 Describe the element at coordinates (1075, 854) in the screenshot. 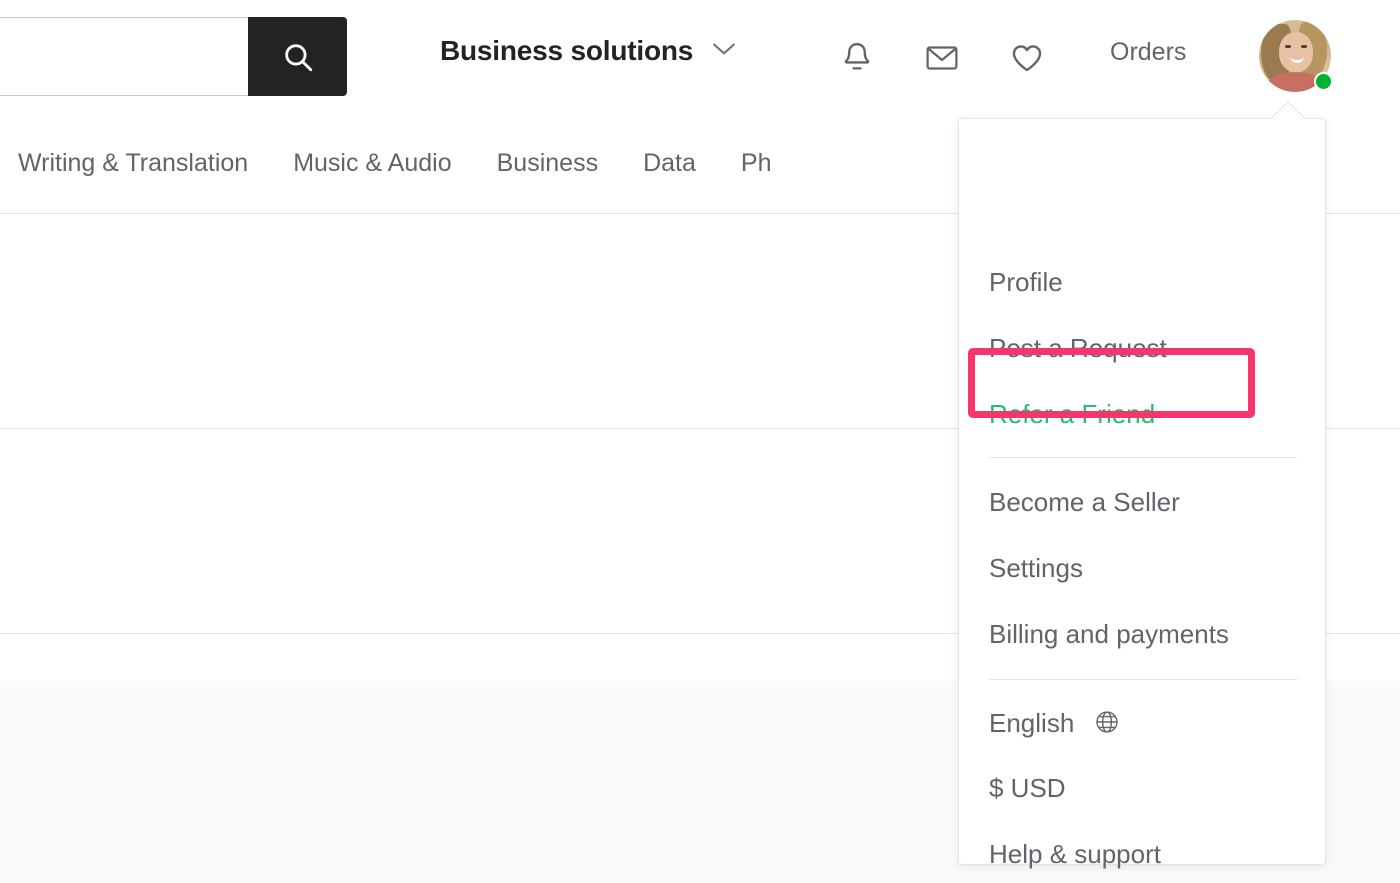

I see `menu-item-help-and-support: Help & support` at that location.